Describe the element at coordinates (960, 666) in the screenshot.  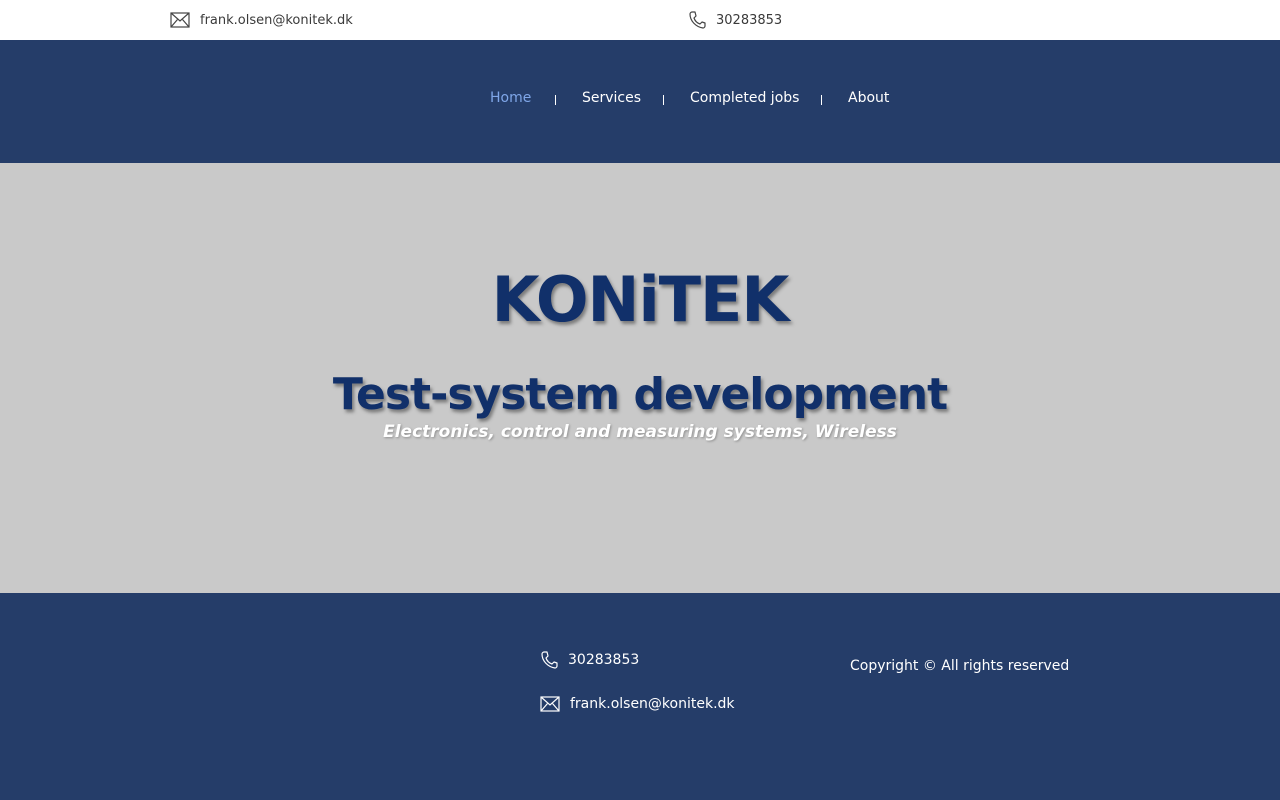
I see `copyright-text: Copyright © All rights reserved` at that location.